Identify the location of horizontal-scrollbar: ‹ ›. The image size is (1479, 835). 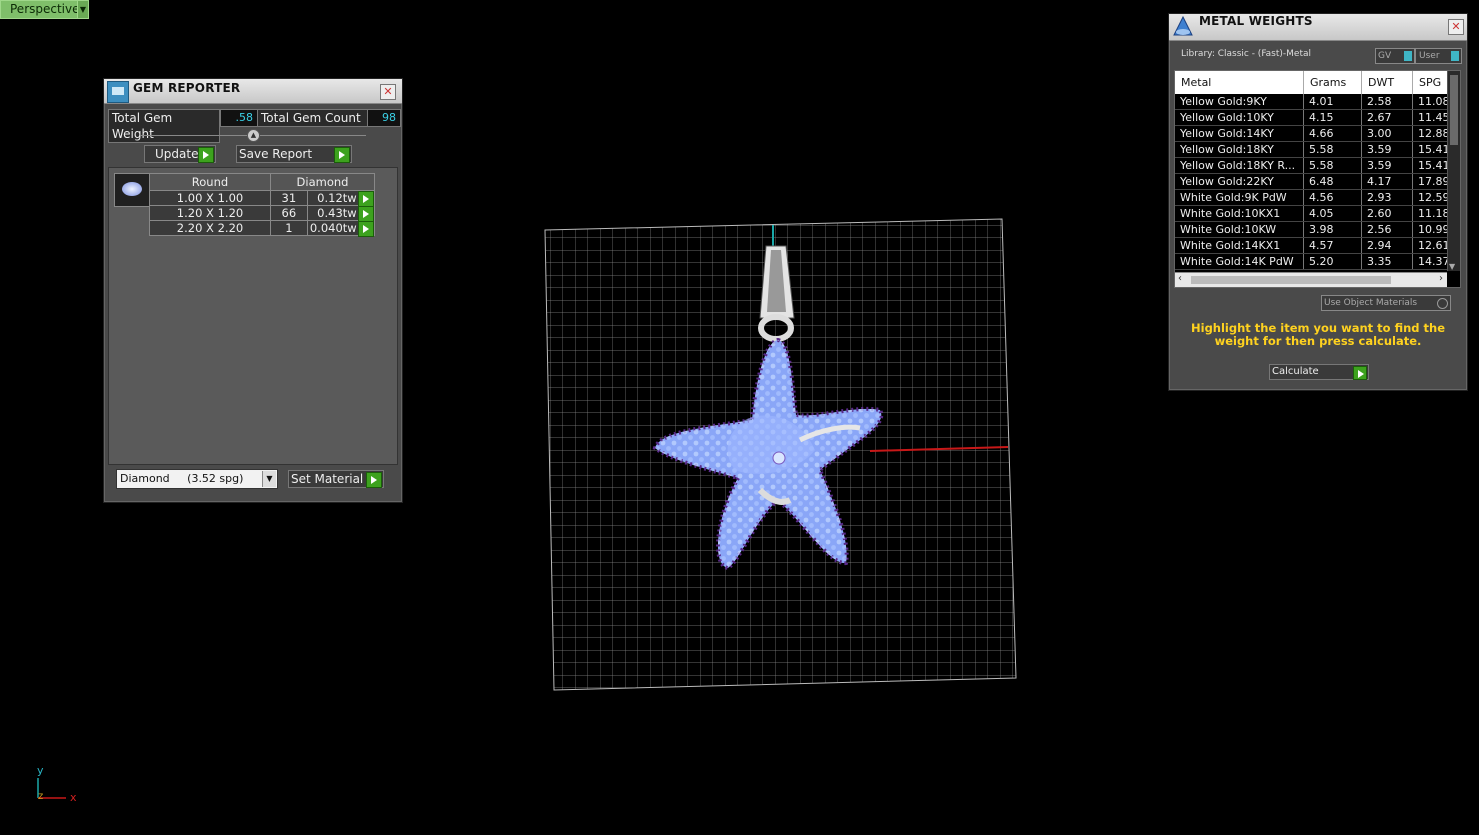
(1311, 279).